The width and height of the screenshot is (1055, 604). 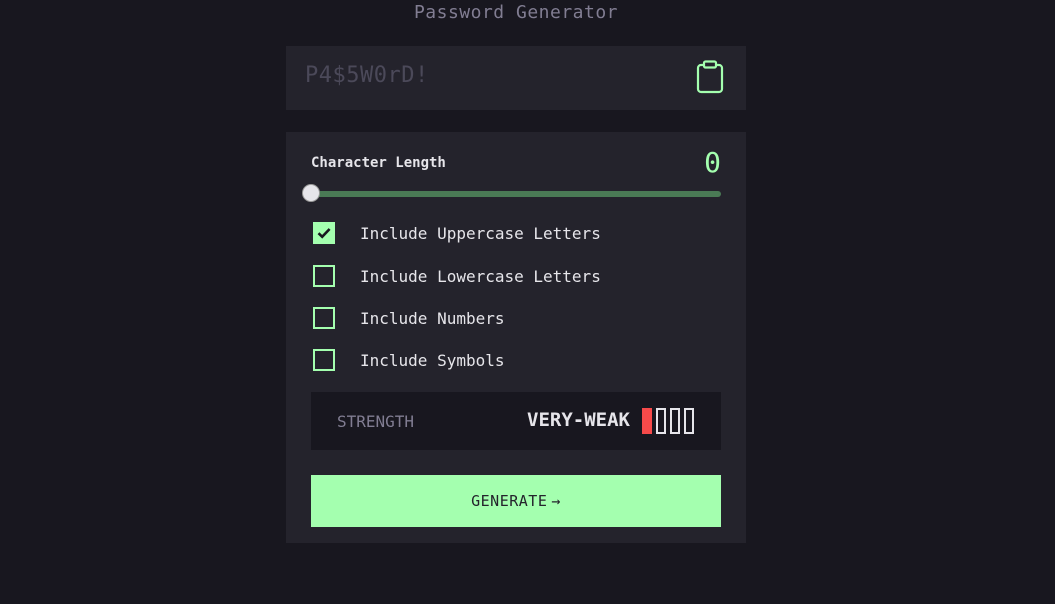 What do you see at coordinates (712, 162) in the screenshot?
I see `character-length-value: 0` at bounding box center [712, 162].